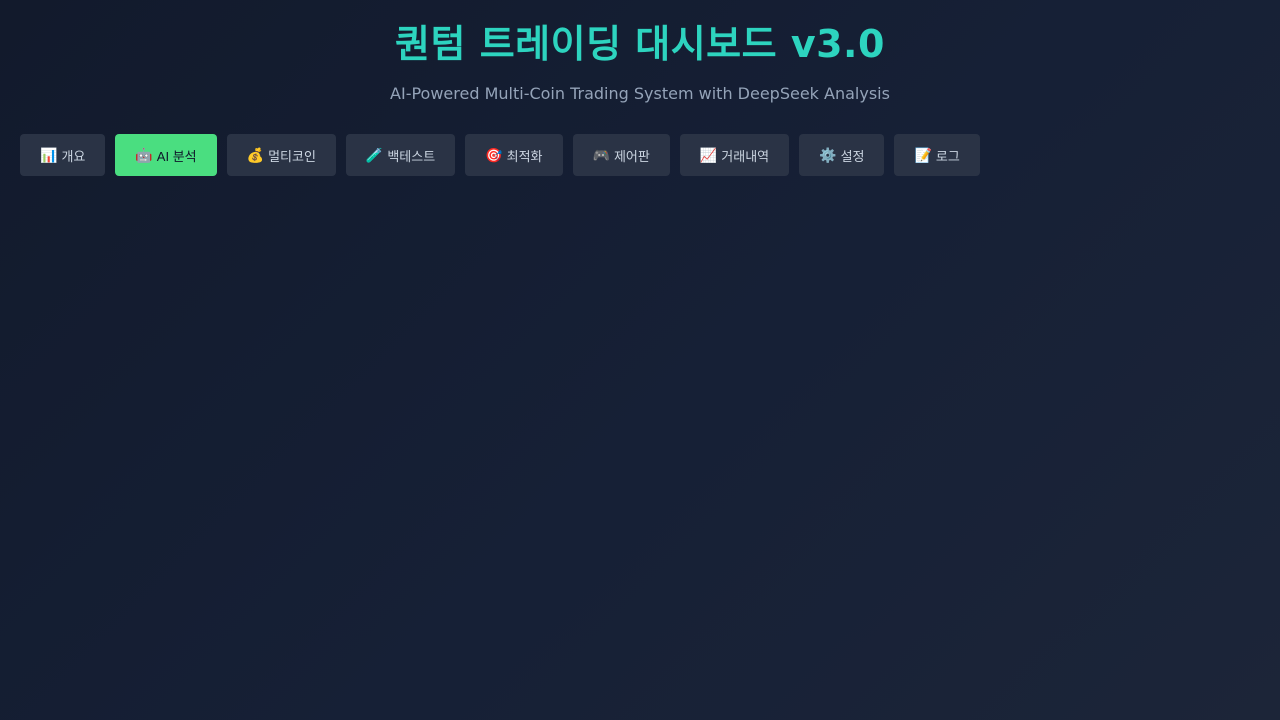 The image size is (1280, 720). What do you see at coordinates (374, 155) in the screenshot?
I see `test-tube-icon: 🧪` at bounding box center [374, 155].